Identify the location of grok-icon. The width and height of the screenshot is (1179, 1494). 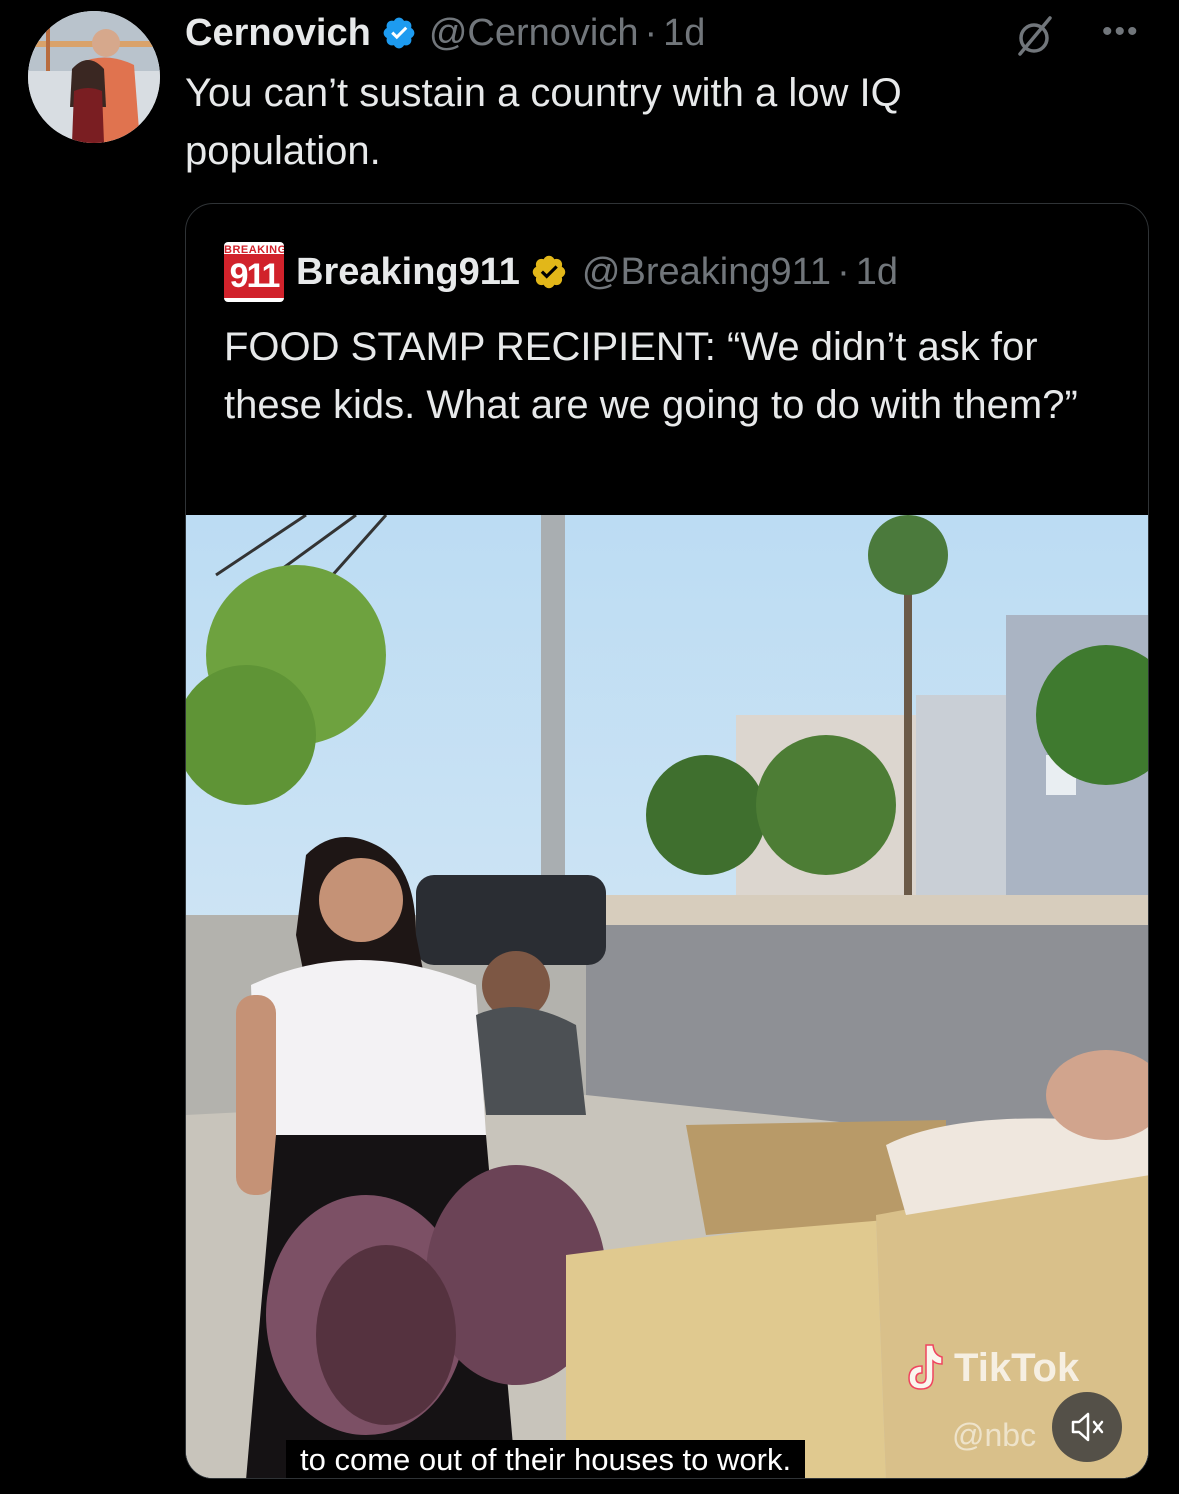
(1034, 36).